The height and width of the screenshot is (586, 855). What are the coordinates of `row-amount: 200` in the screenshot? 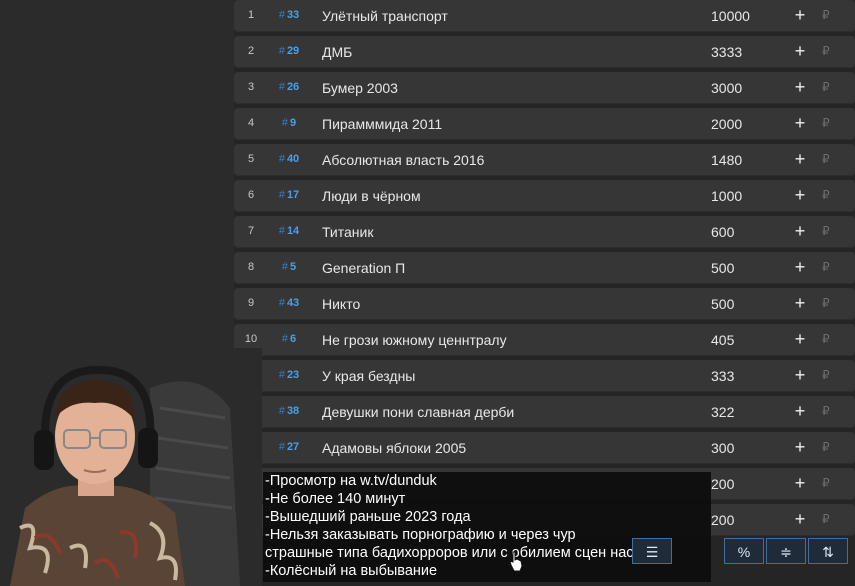 It's located at (723, 484).